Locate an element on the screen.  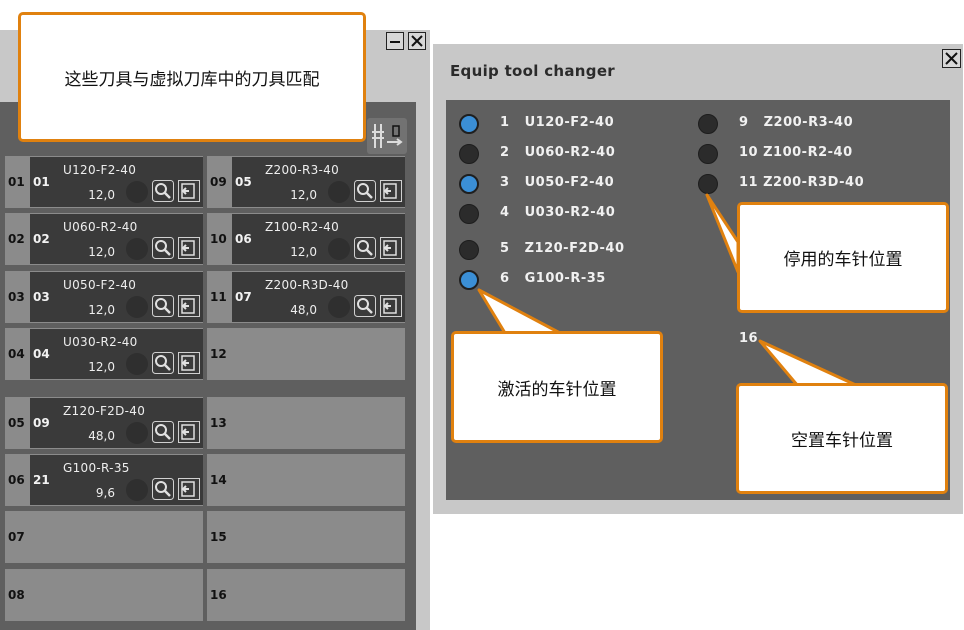
callout-active-pins: 激活的车针位置 is located at coordinates (557, 387).